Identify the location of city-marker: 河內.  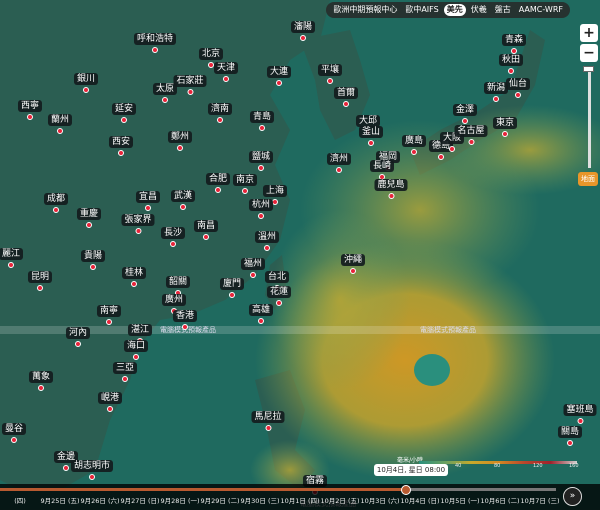
(78, 333).